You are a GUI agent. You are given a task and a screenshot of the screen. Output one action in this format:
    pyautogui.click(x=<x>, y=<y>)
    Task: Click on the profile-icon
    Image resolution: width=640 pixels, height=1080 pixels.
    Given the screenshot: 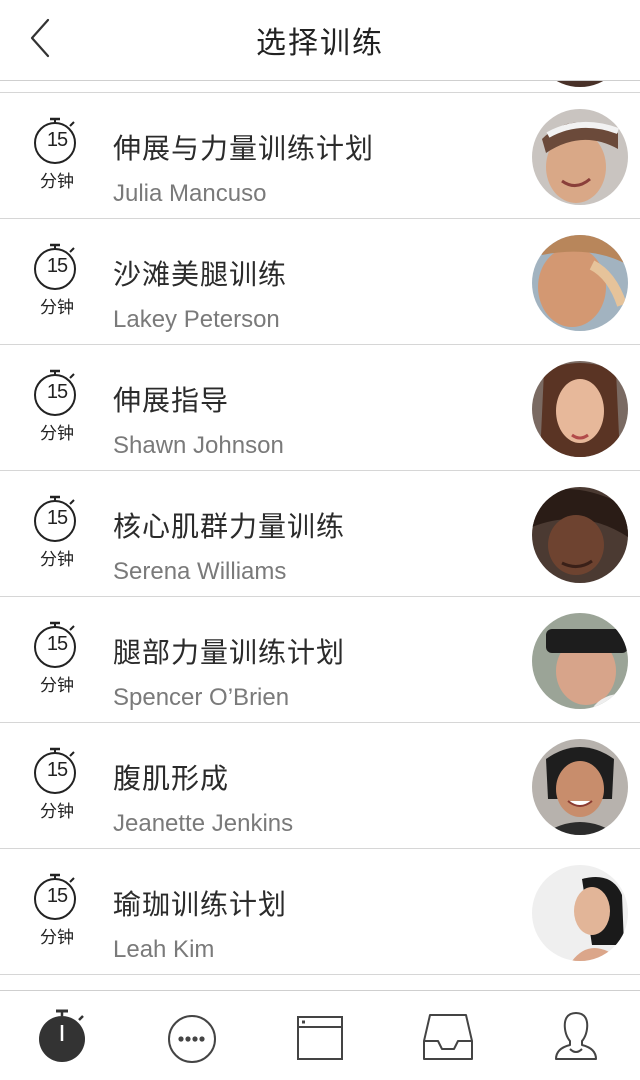 What is the action you would take?
    pyautogui.click(x=576, y=1036)
    